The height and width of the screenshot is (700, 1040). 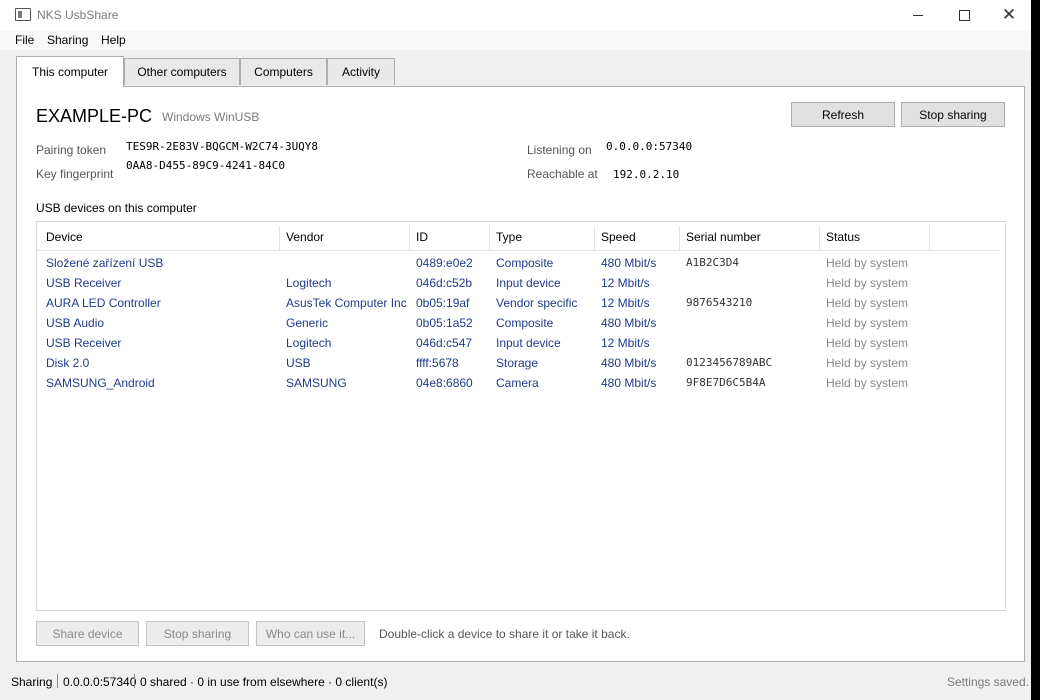 I want to click on stop-sharing-button-label: Stop sharing, so click(x=953, y=114).